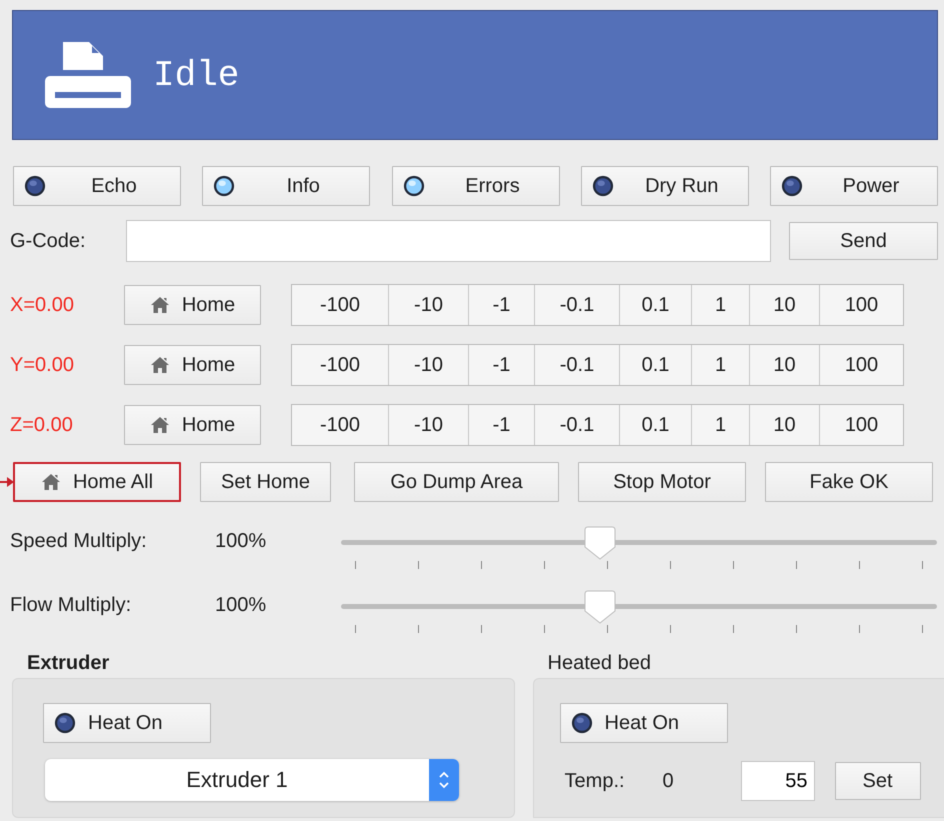 Image resolution: width=944 pixels, height=821 pixels. I want to click on toggle-button: Power, so click(854, 186).